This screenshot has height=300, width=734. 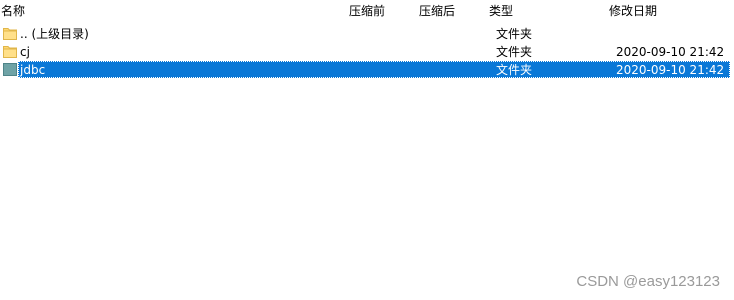 I want to click on column-header-type: 类型, so click(x=501, y=11).